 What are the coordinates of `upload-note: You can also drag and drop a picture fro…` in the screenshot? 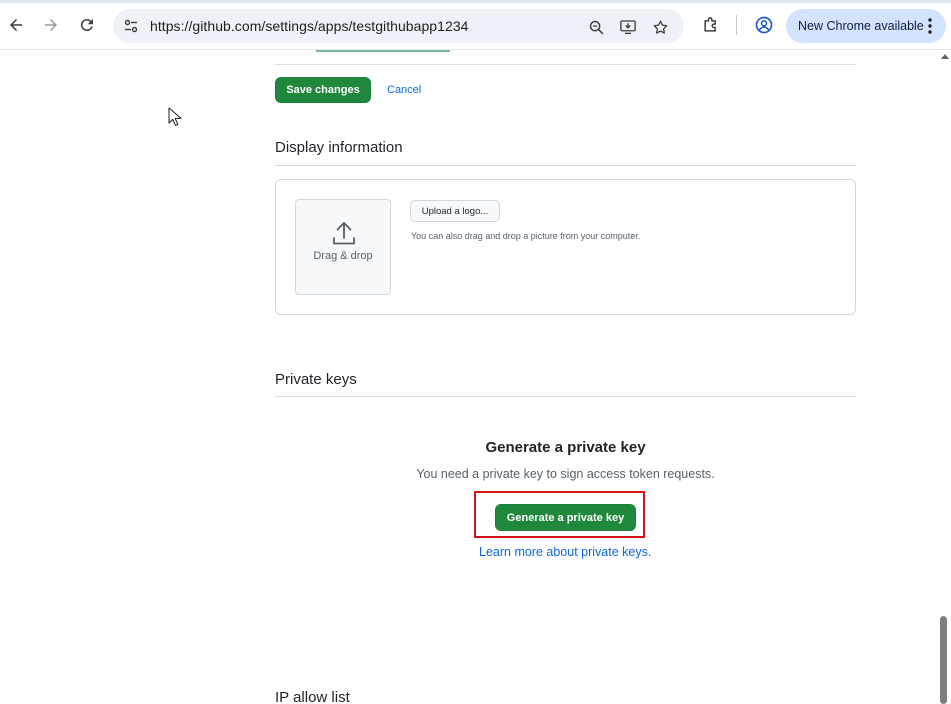 It's located at (526, 236).